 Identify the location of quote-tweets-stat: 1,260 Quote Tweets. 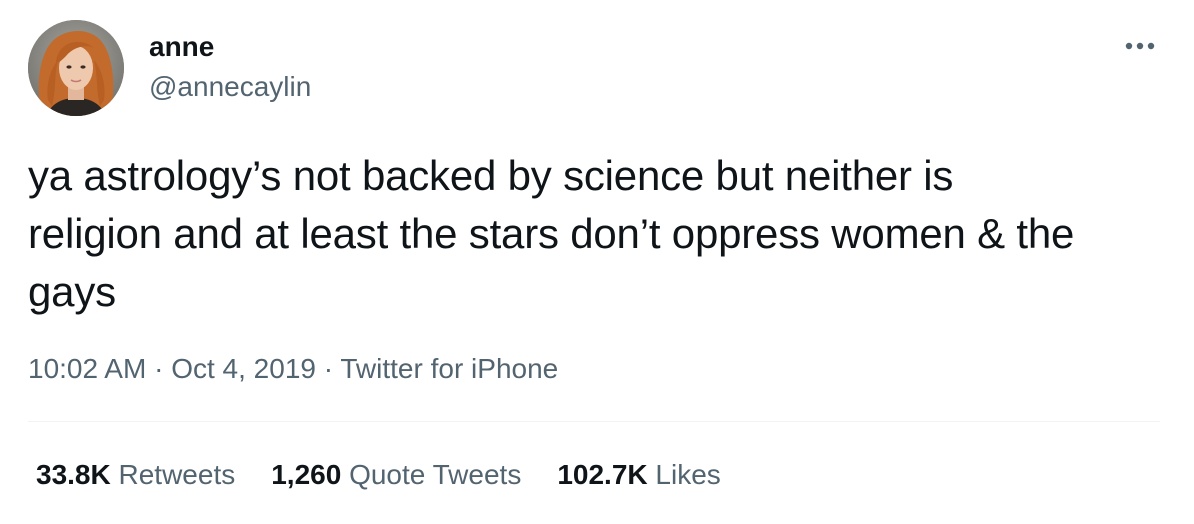
(396, 475).